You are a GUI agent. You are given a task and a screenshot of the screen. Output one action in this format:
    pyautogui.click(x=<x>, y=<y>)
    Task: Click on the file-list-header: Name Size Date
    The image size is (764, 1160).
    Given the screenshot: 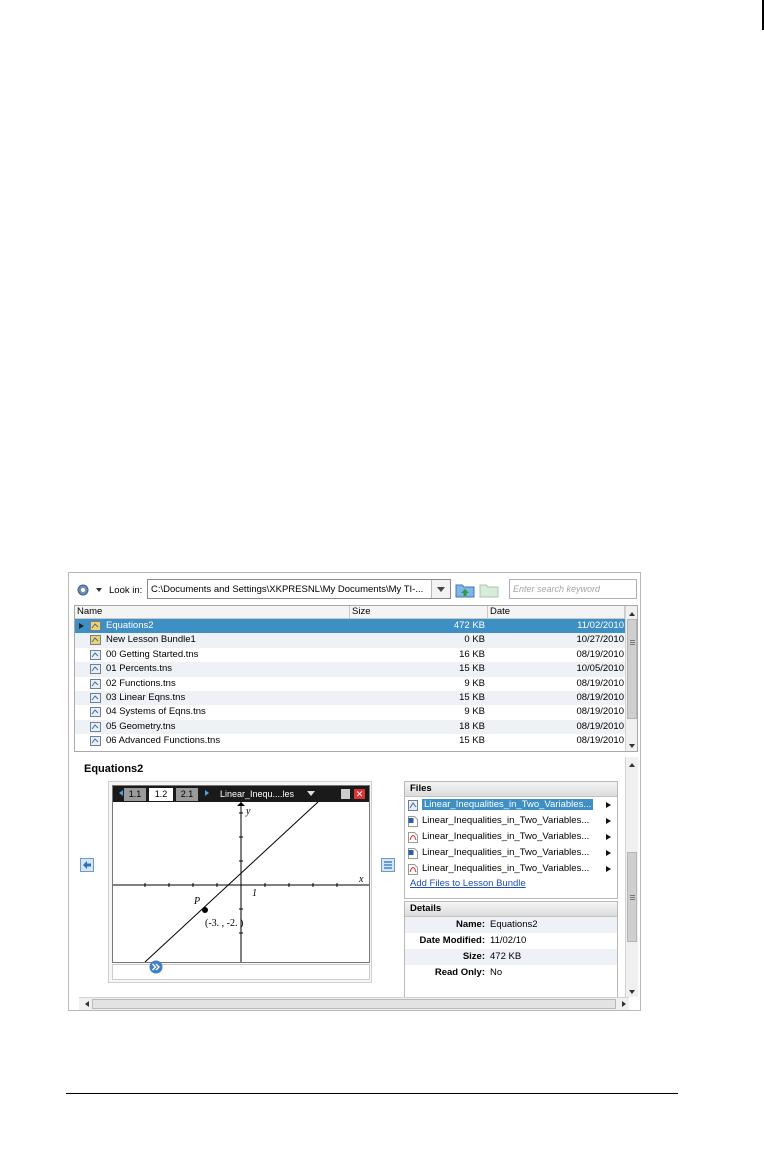 What is the action you would take?
    pyautogui.click(x=350, y=612)
    